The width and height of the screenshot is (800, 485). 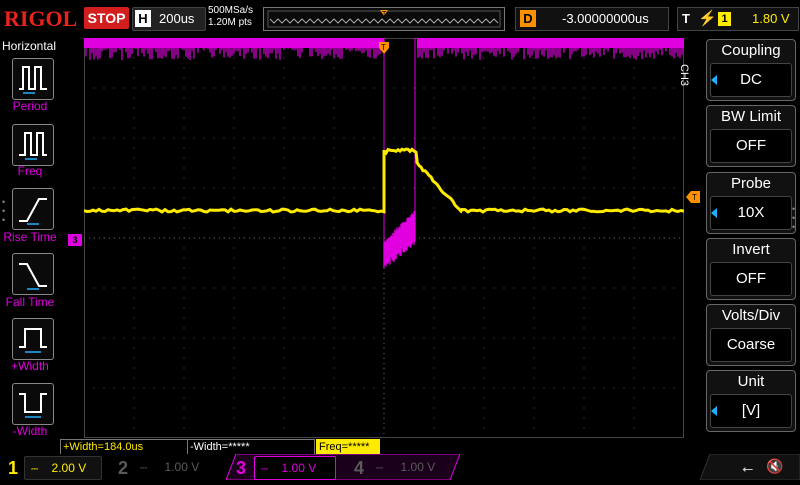 What do you see at coordinates (3, 211) in the screenshot?
I see `scroll-indicator-left: • • •` at bounding box center [3, 211].